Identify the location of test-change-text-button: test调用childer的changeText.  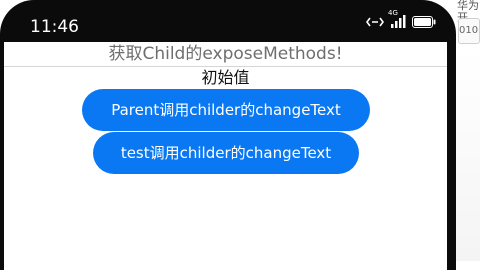
(226, 153).